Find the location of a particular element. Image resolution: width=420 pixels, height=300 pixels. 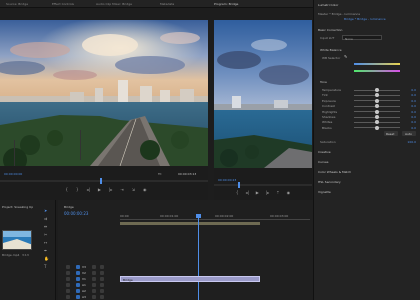

tab-program: Program: Bridge is located at coordinates (226, 4).